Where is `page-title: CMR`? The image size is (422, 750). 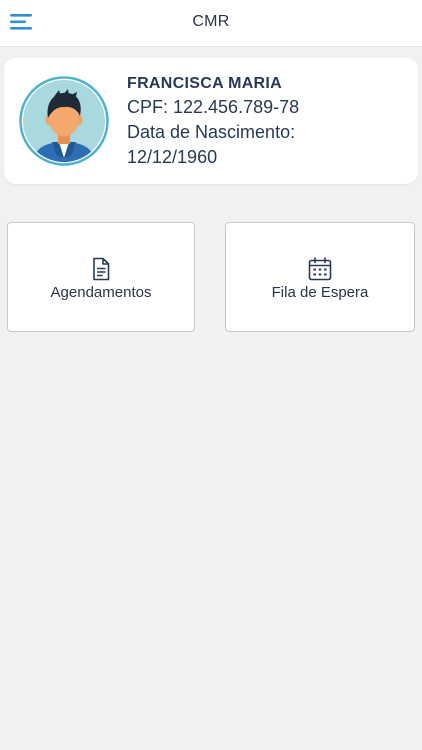
page-title: CMR is located at coordinates (211, 21).